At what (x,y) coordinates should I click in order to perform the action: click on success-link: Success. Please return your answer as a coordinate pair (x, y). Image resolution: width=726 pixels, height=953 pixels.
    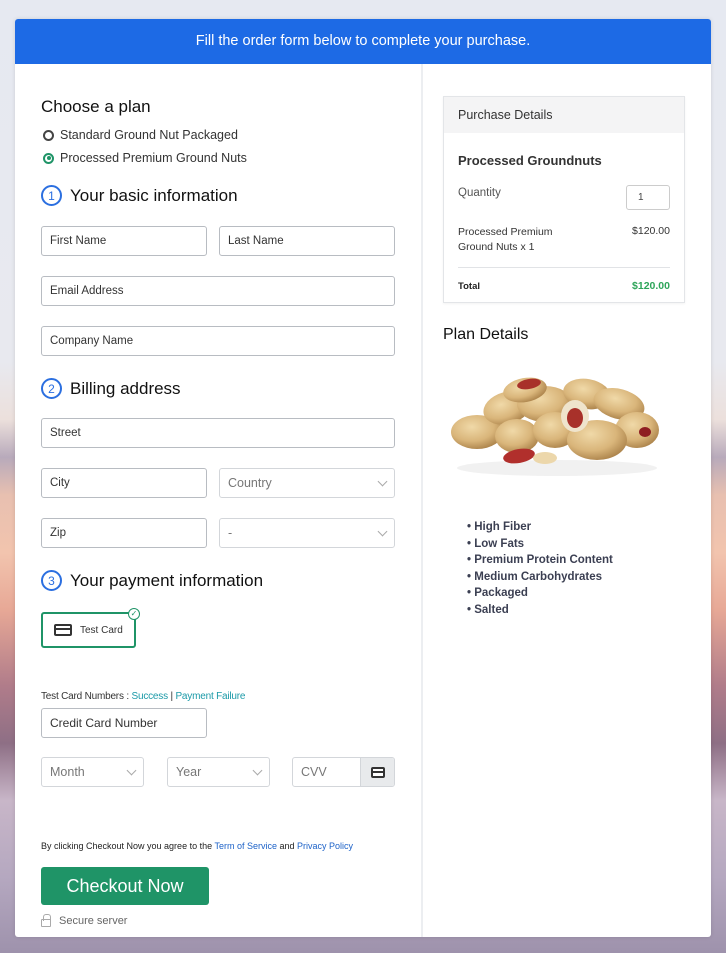
    Looking at the image, I should click on (149, 696).